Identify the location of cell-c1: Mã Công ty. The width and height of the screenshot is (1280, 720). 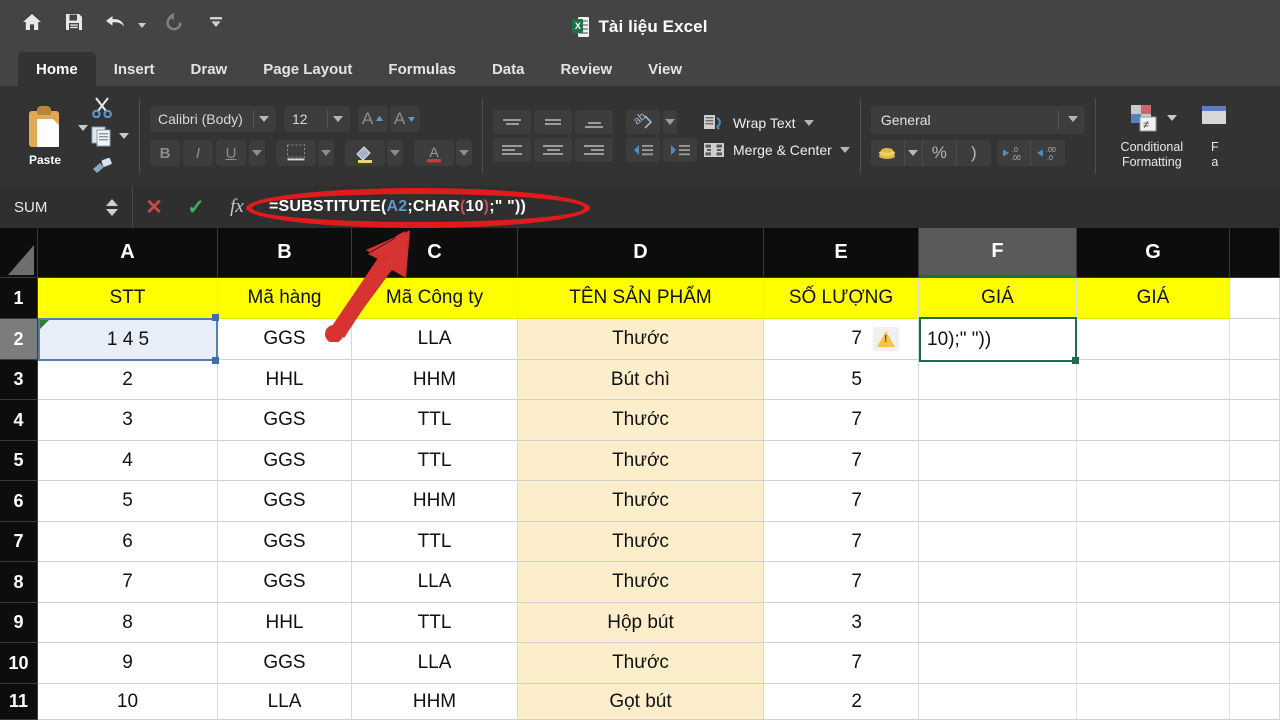
(435, 298).